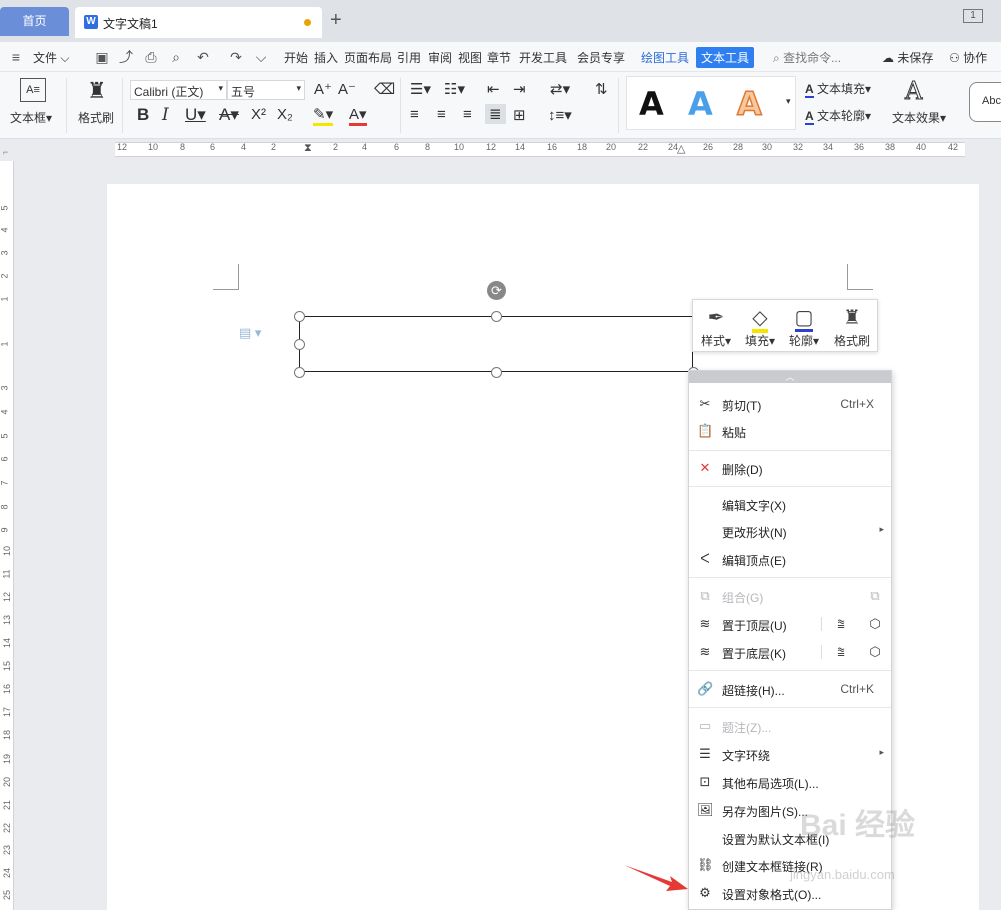  I want to click on mini-painter-button: ♜ 格式刷, so click(852, 326).